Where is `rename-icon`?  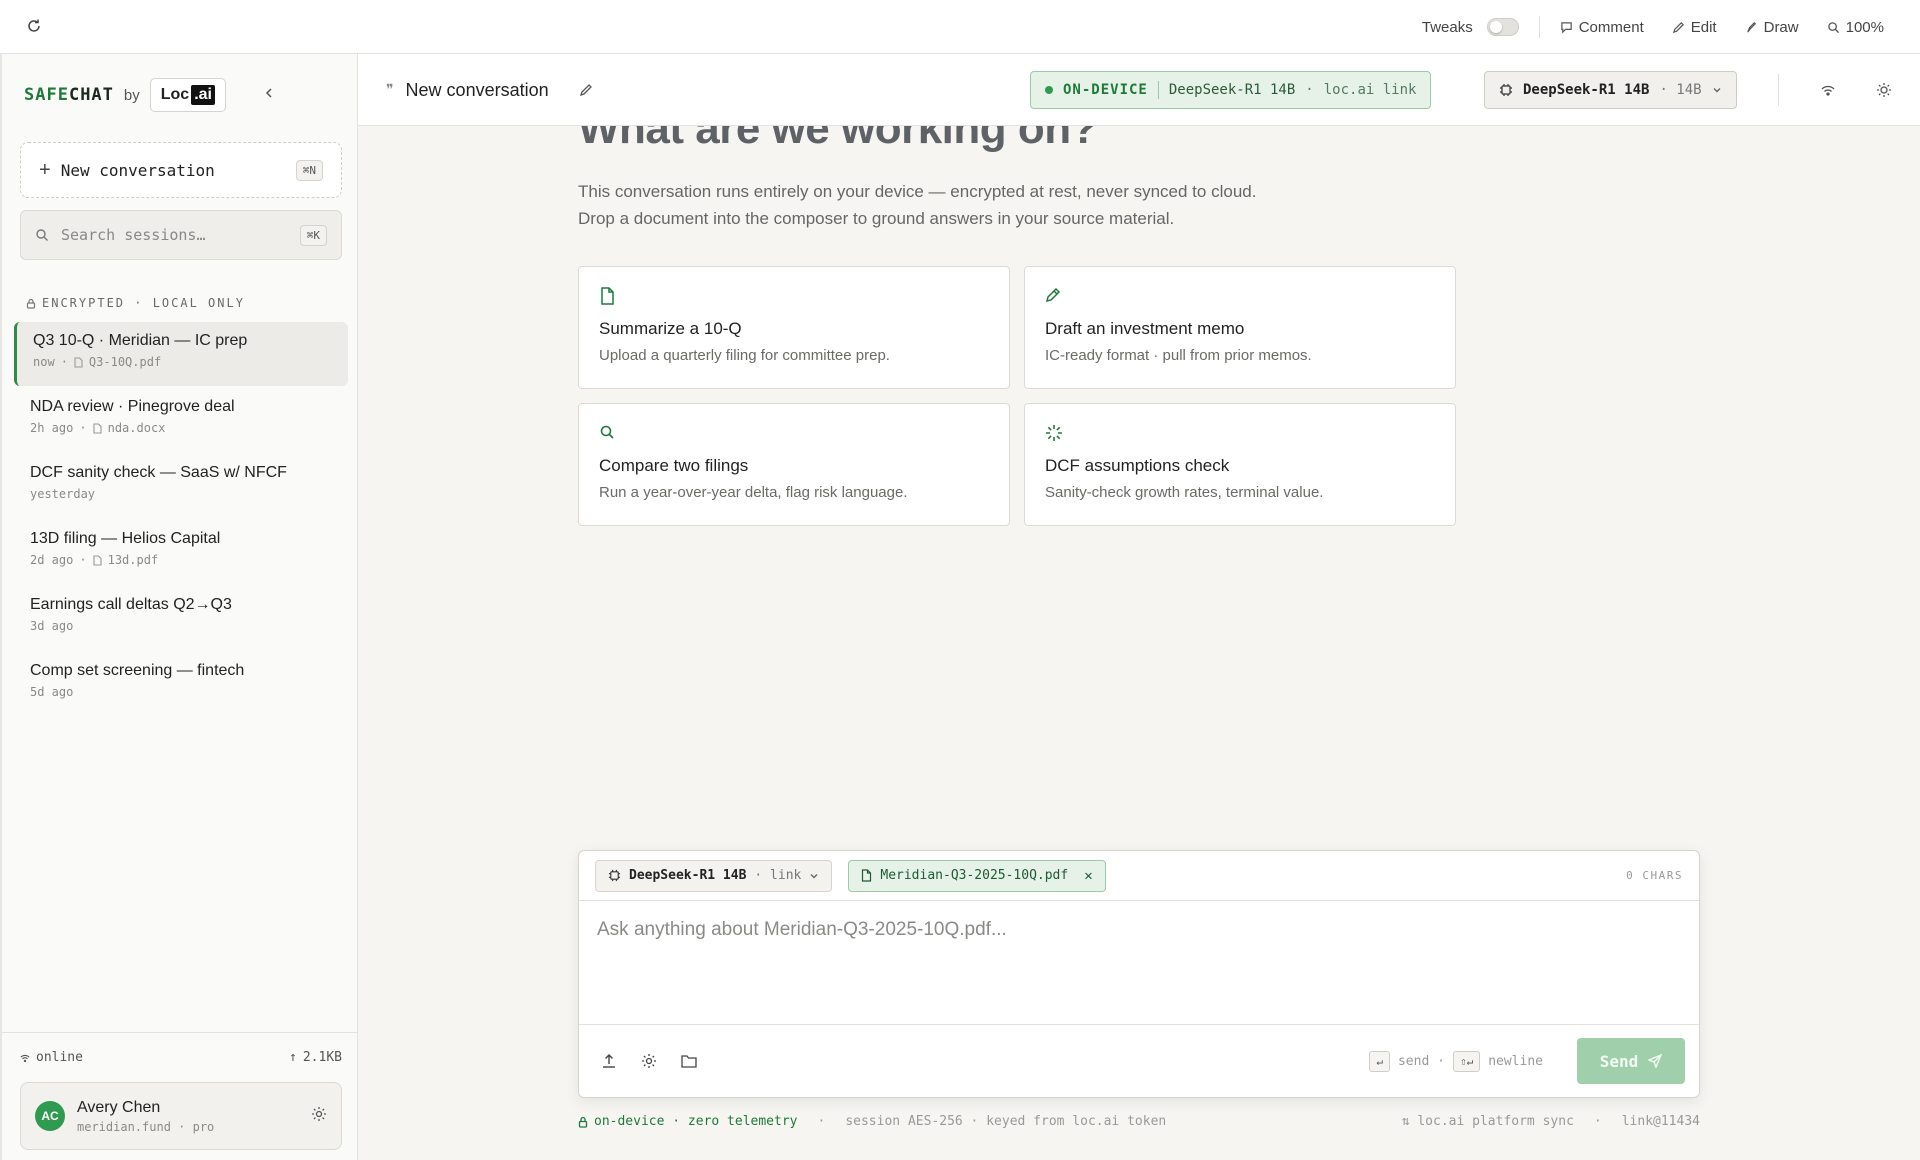 rename-icon is located at coordinates (586, 90).